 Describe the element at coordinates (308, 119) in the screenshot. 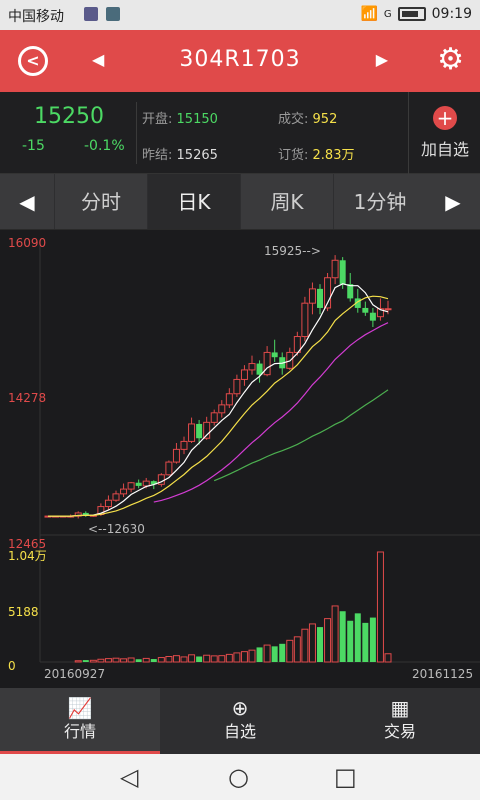

I see `volume: 成交: 952` at that location.